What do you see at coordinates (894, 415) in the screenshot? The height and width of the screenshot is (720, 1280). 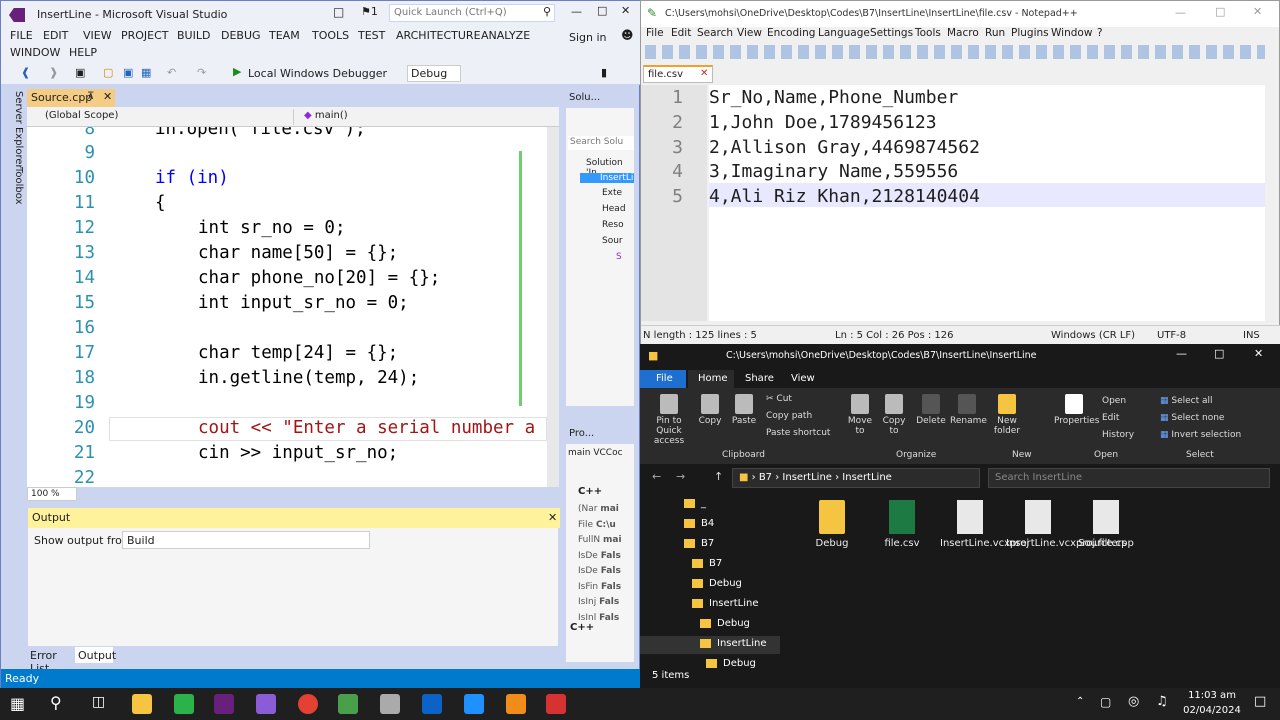 I see `copy-to-button: Copy to` at bounding box center [894, 415].